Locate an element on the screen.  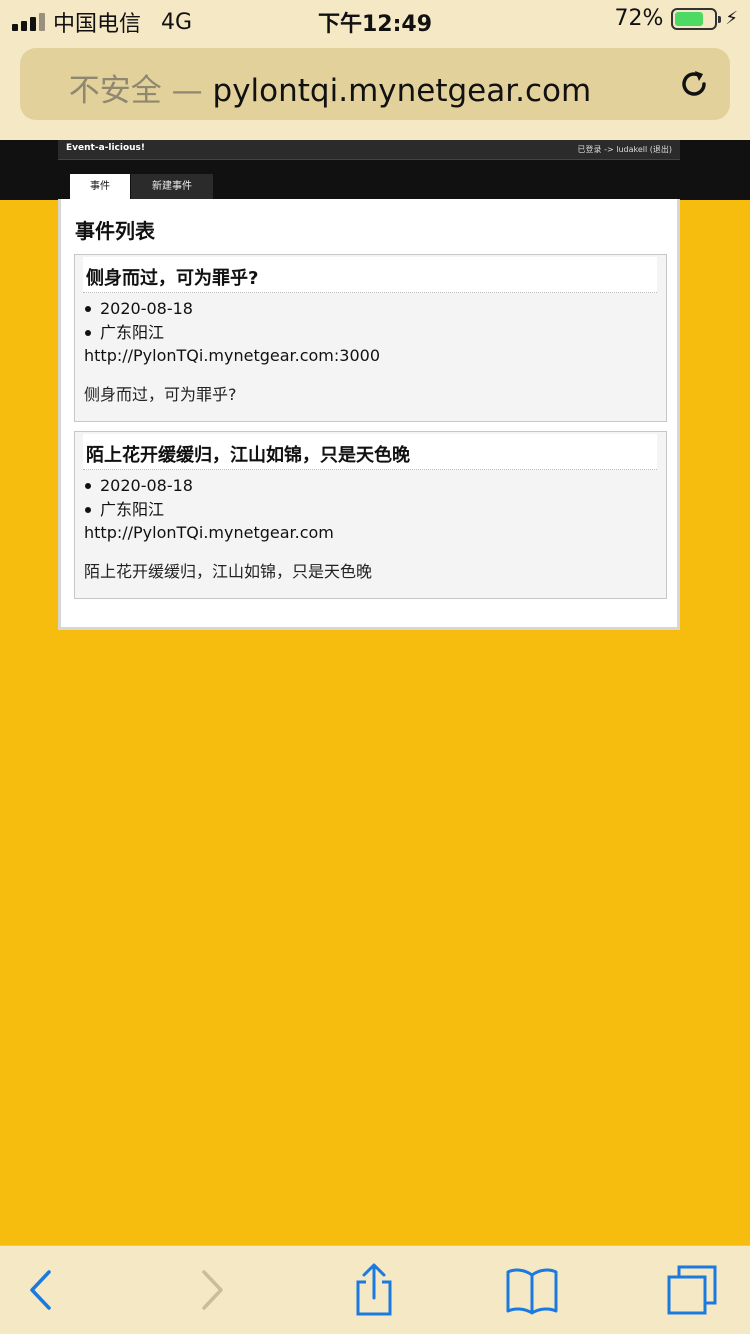
forward-button is located at coordinates (211, 1290).